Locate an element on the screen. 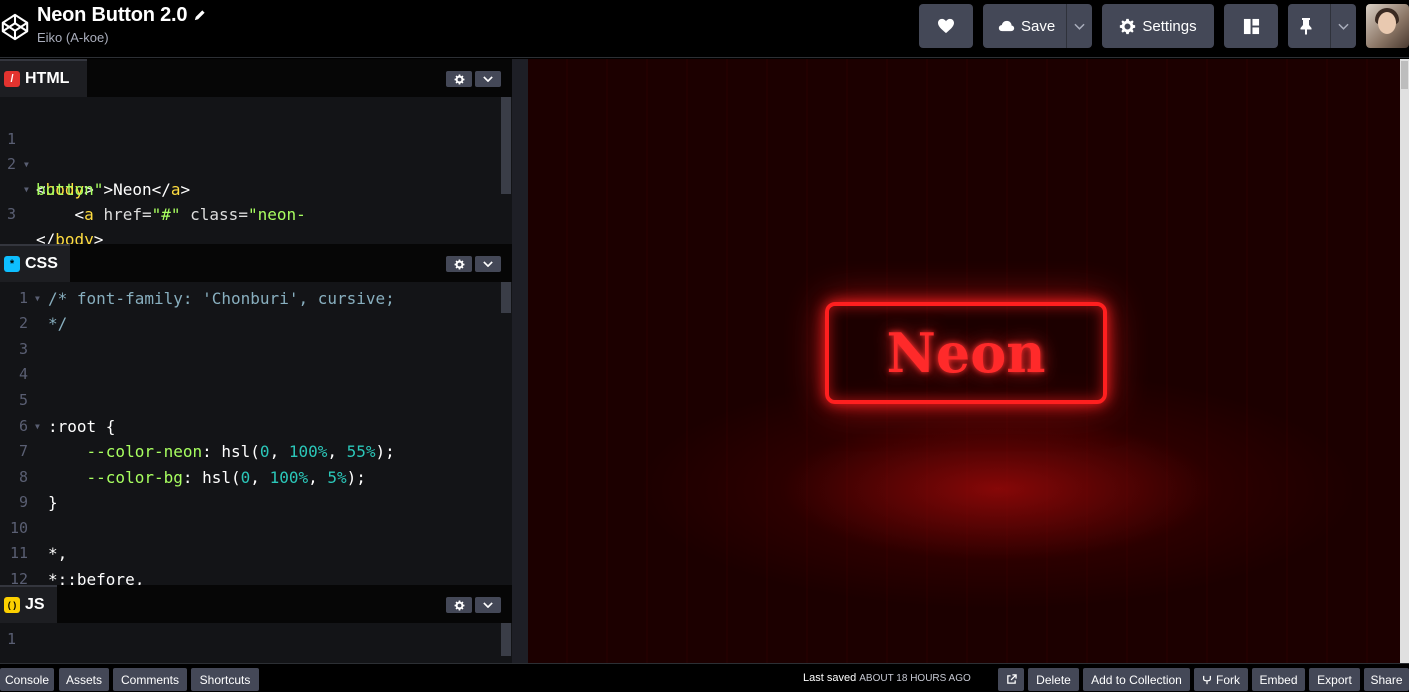 Image resolution: width=1409 pixels, height=692 pixels. line-number: 3 is located at coordinates (11, 214).